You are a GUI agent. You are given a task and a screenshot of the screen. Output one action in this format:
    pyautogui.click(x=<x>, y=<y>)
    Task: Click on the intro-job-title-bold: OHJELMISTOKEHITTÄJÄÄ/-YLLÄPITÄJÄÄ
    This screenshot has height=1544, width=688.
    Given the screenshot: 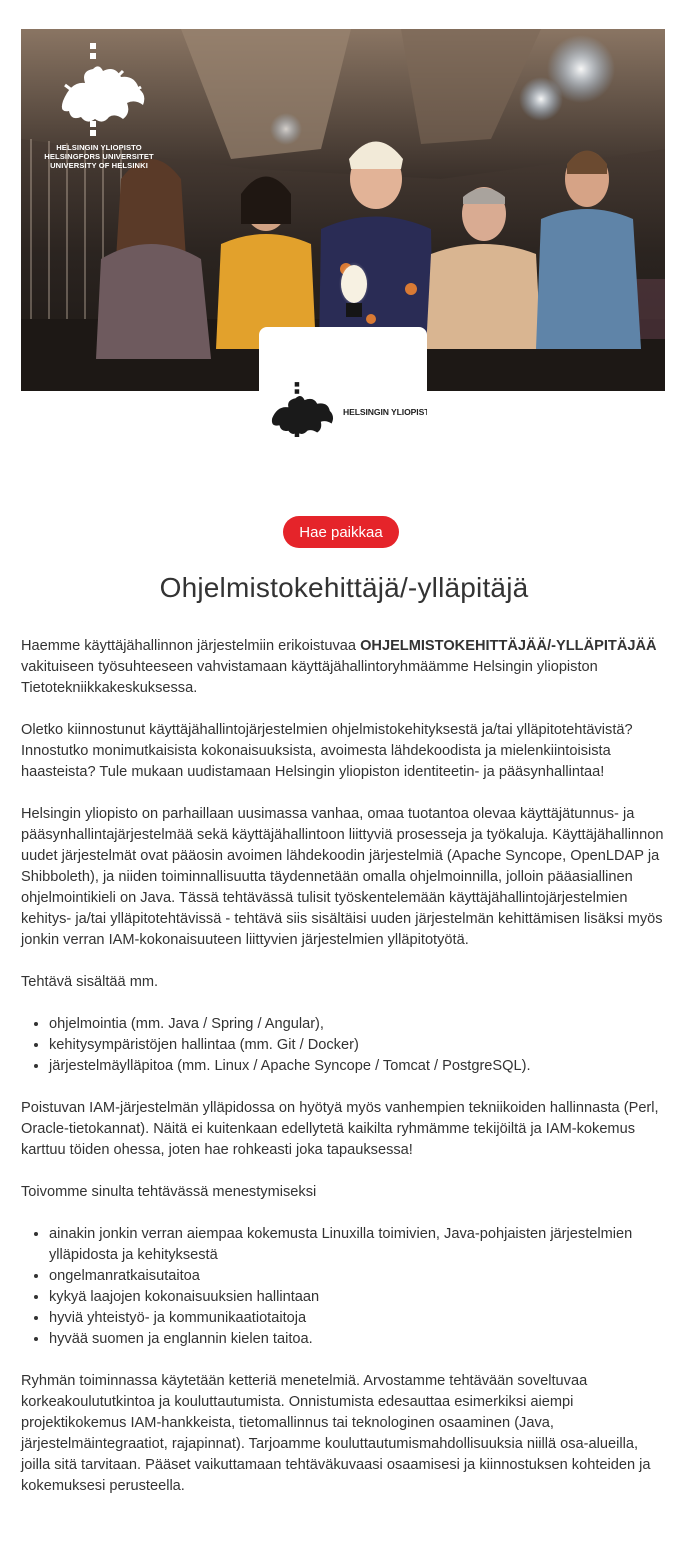 What is the action you would take?
    pyautogui.click(x=508, y=646)
    